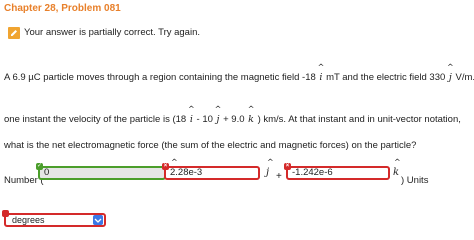 The height and width of the screenshot is (240, 474). I want to click on problem-text: - 10, so click(204, 119).